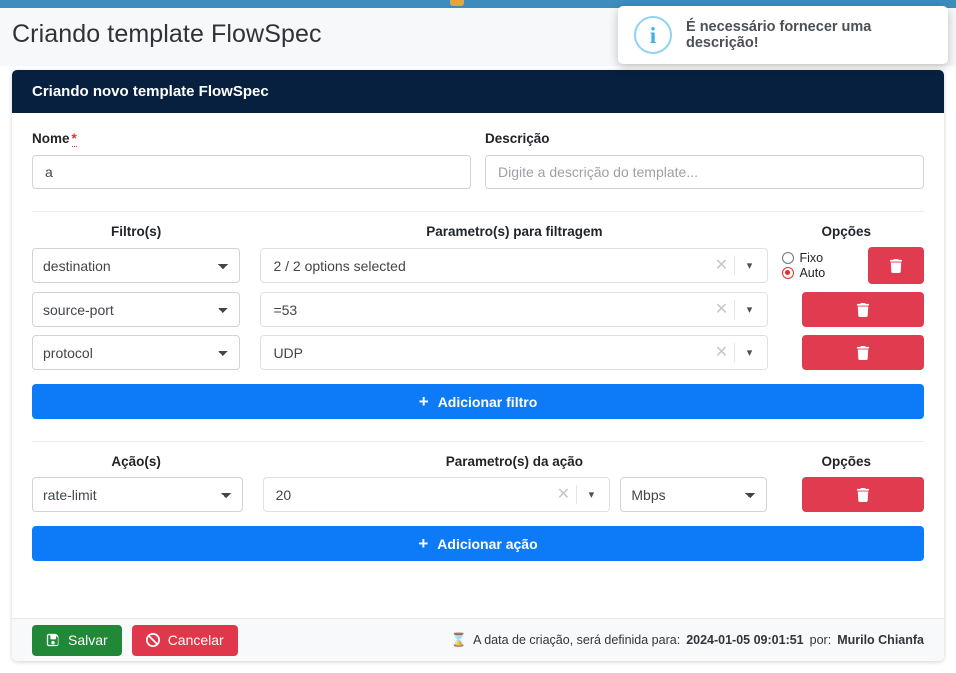 The image size is (956, 673). I want to click on filter-param-value: =53, so click(285, 309).